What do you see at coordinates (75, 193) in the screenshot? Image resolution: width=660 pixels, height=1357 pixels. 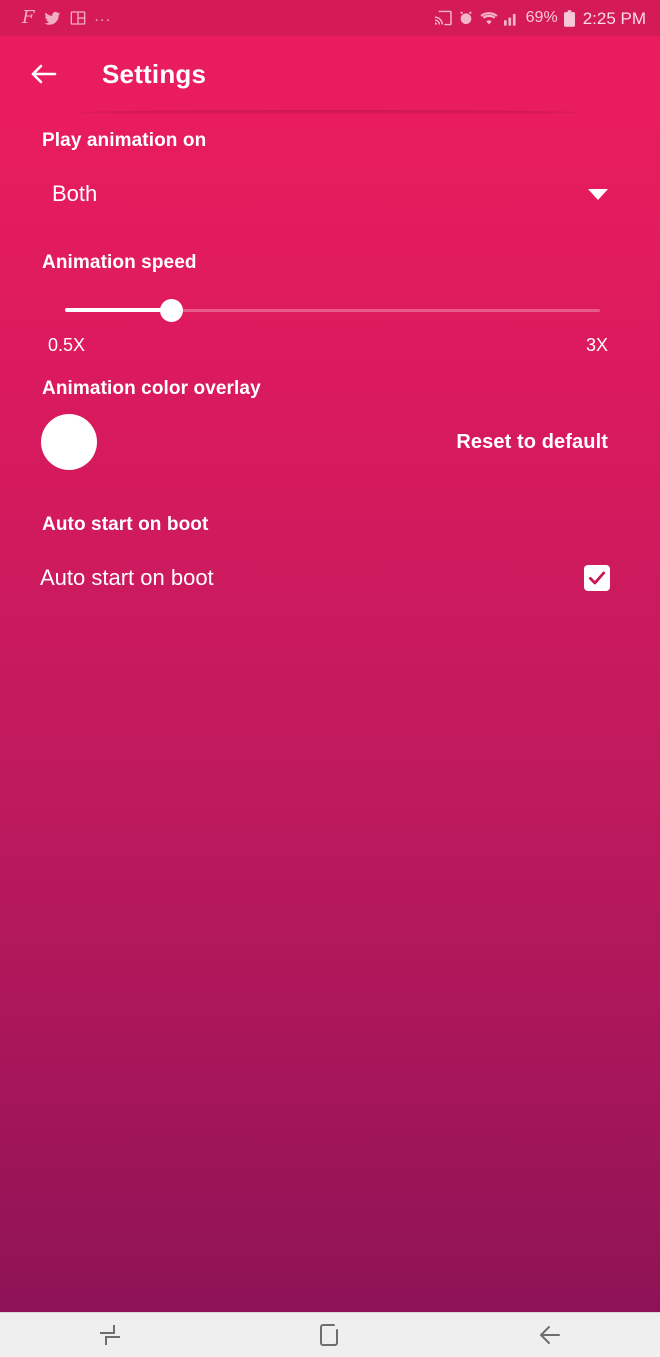 I see `play-animation-selected-value: Both` at bounding box center [75, 193].